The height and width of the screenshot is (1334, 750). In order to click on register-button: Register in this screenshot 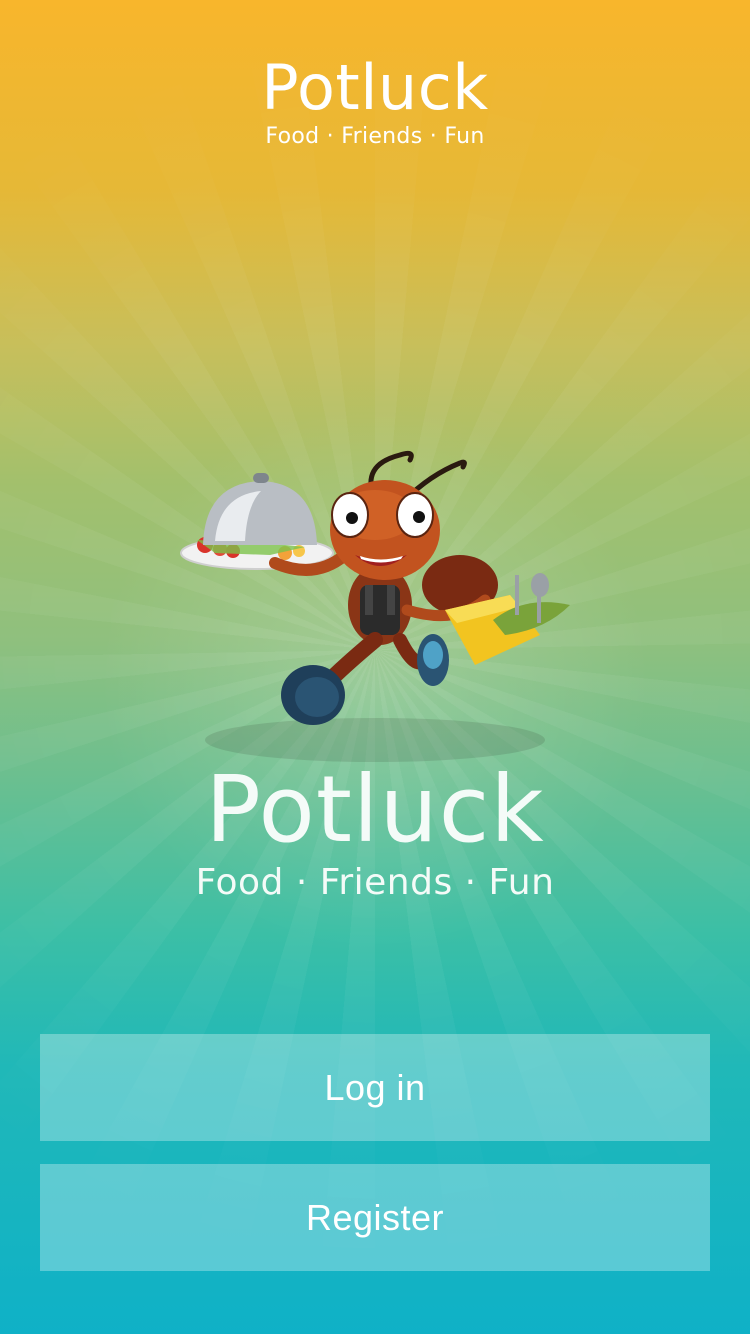, I will do `click(375, 1217)`.